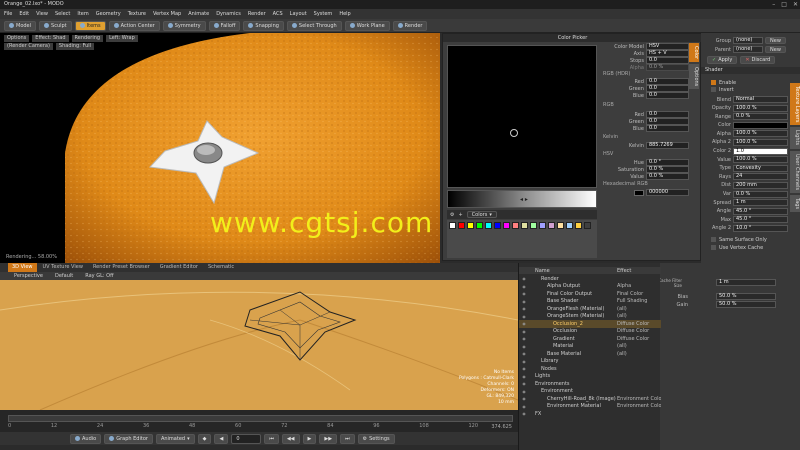 The width and height of the screenshot is (800, 450). What do you see at coordinates (646, 74) in the screenshot?
I see `rgb-hdr-section: RGB (HDR)` at bounding box center [646, 74].